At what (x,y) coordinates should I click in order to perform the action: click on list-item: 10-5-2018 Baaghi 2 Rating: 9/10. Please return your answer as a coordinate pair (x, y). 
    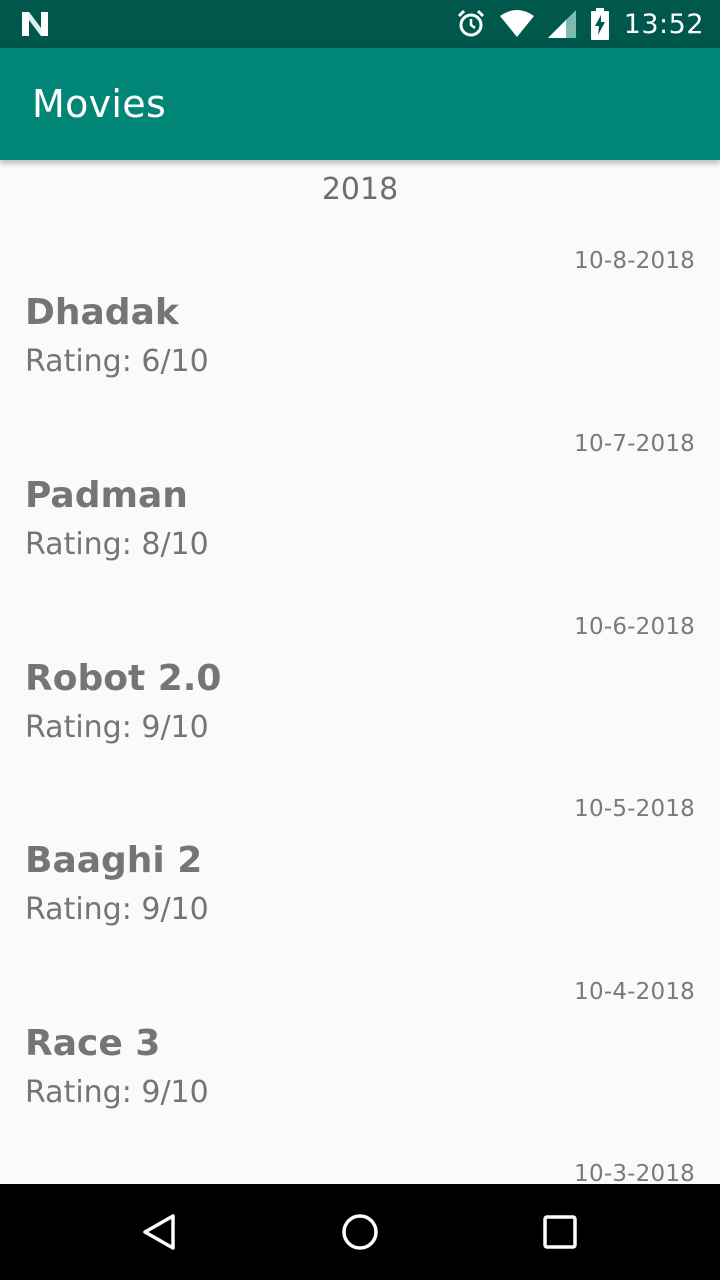
    Looking at the image, I should click on (360, 887).